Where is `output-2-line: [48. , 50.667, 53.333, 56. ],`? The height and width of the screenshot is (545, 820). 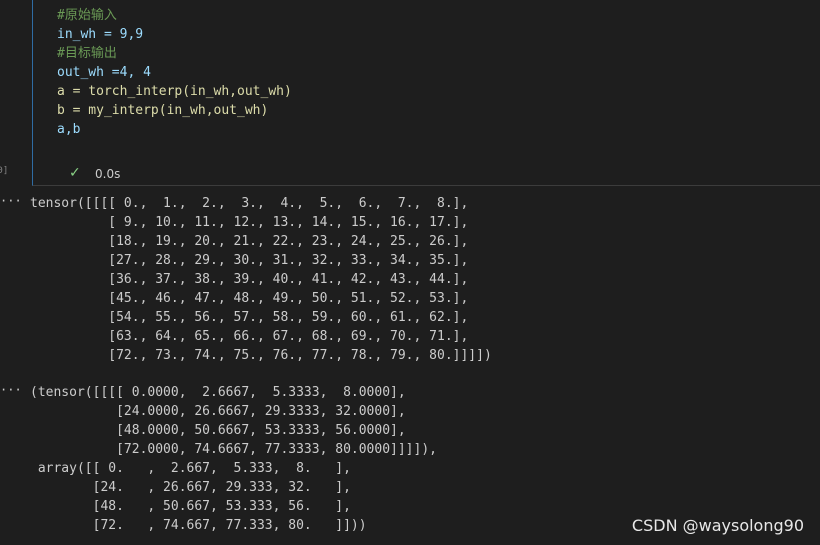 output-2-line: [48. , 50.667, 53.333, 56. ], is located at coordinates (190, 506).